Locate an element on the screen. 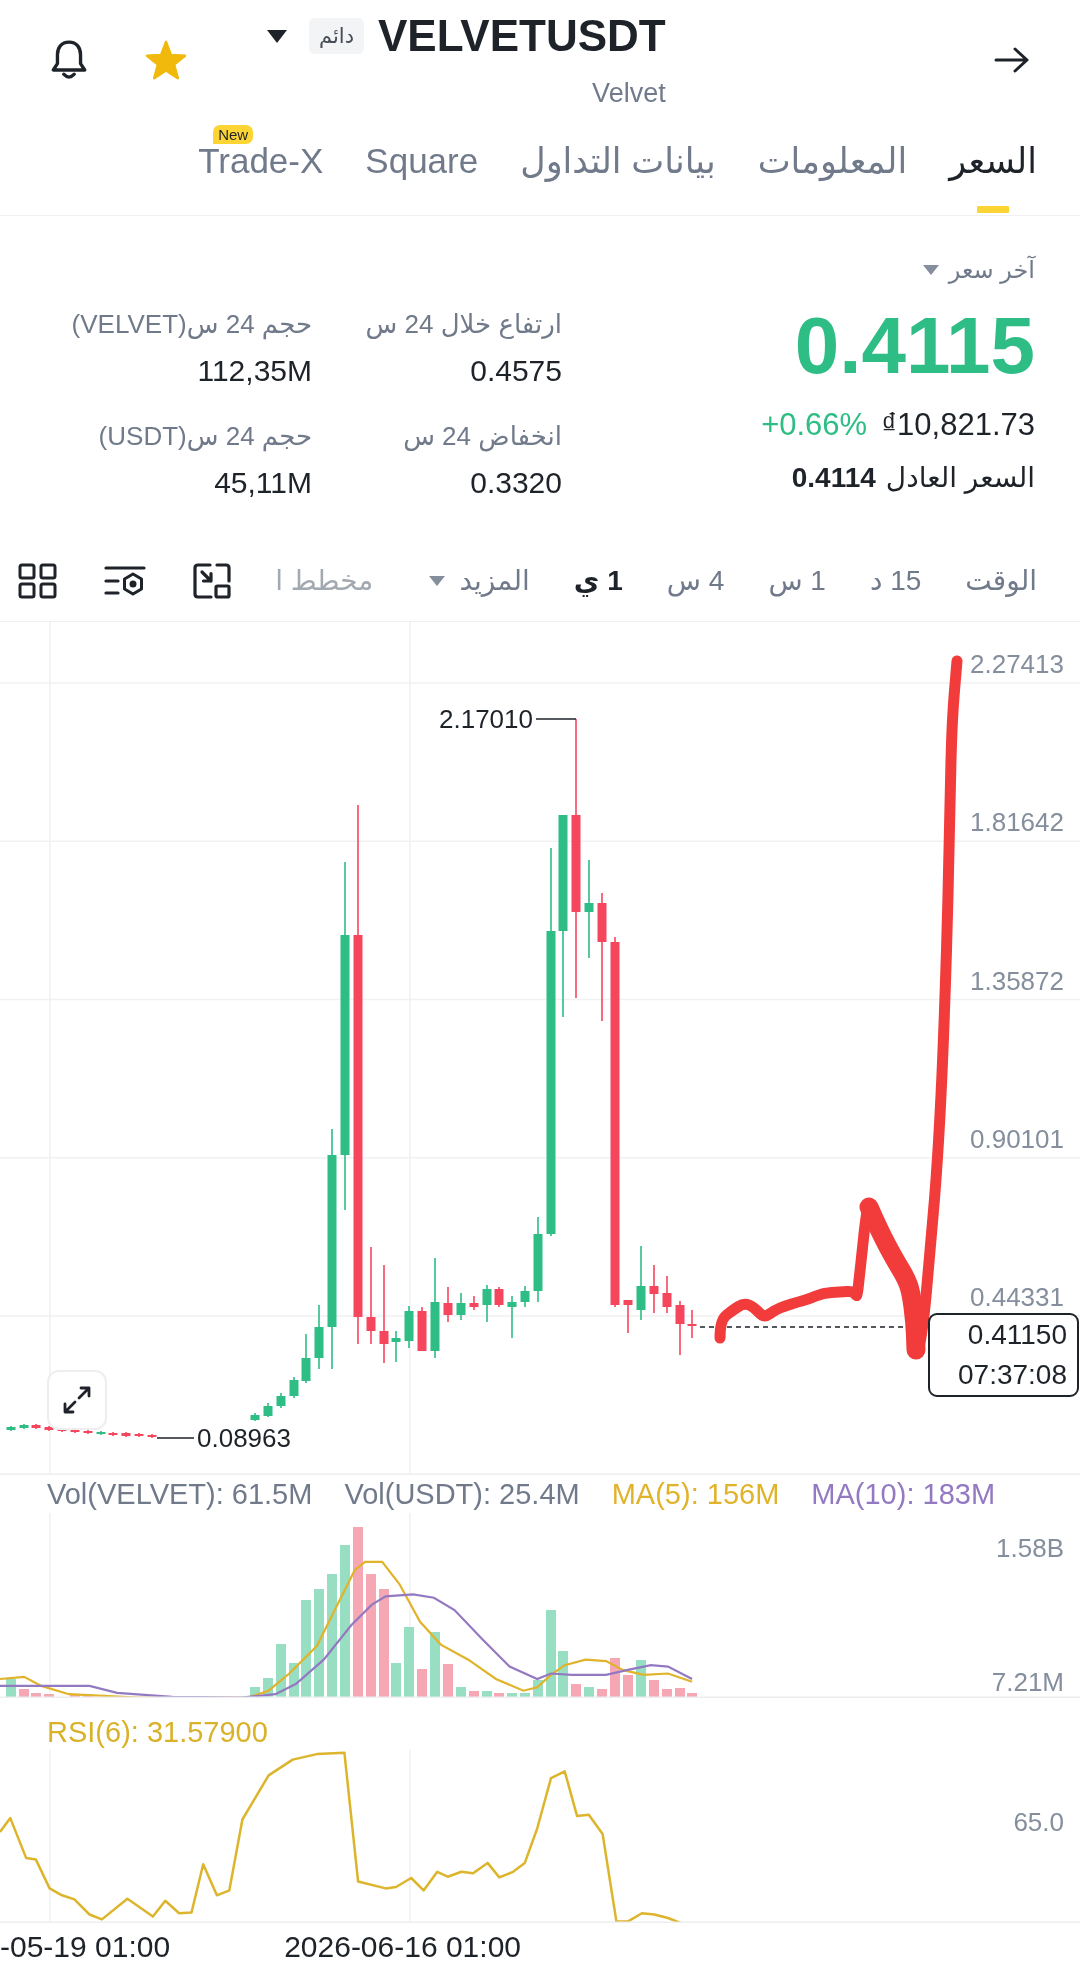 This screenshot has width=1080, height=1971. grid-icon is located at coordinates (38, 580).